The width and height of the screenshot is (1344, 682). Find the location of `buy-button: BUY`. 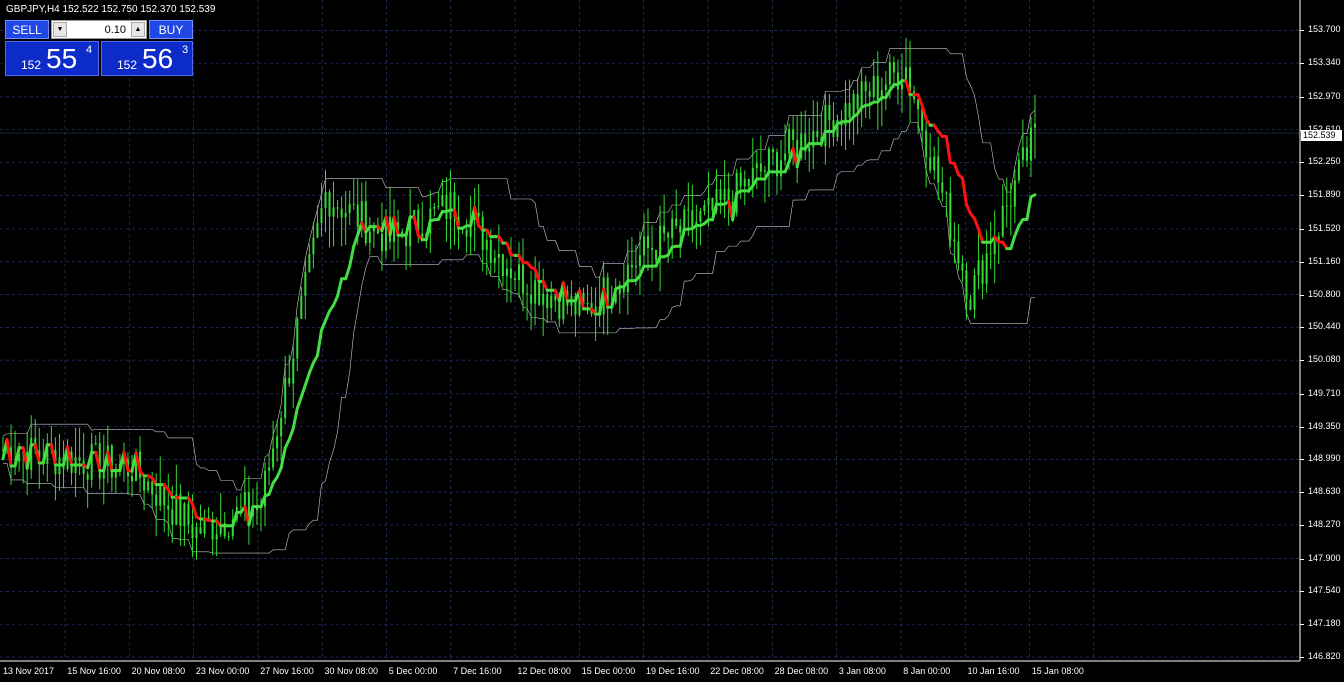

buy-button: BUY is located at coordinates (171, 29).